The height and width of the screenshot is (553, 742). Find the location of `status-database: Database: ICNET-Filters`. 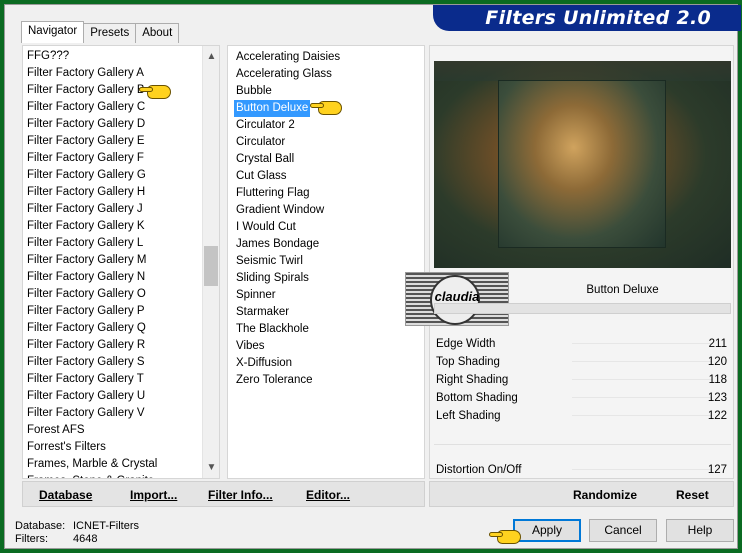

status-database: Database: ICNET-Filters is located at coordinates (77, 526).